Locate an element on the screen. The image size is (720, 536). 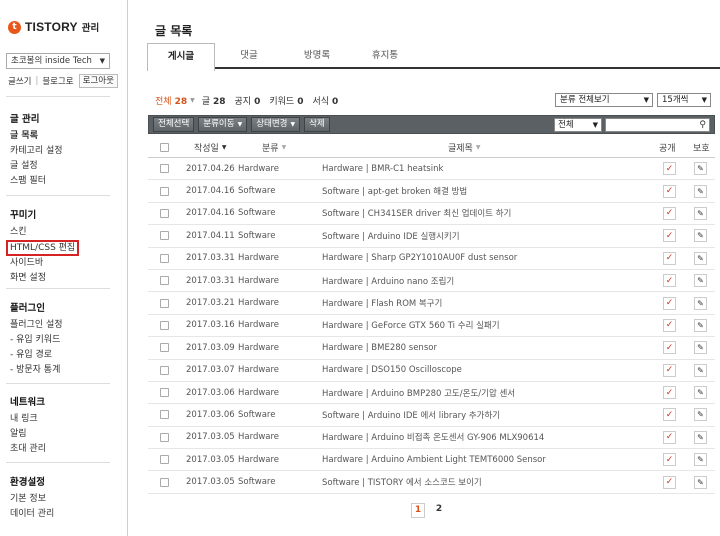
sidebar-item-data-management: 데이터 관리 is located at coordinates (32, 514).